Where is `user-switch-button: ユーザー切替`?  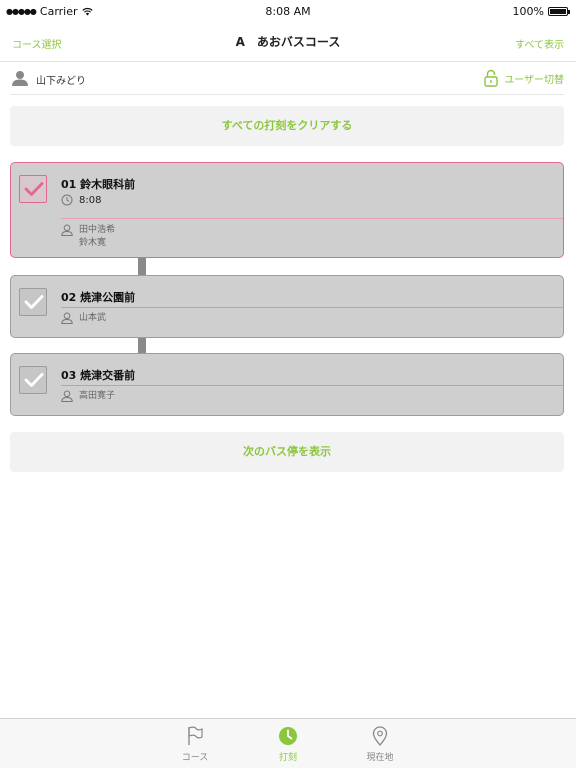 user-switch-button: ユーザー切替 is located at coordinates (524, 78).